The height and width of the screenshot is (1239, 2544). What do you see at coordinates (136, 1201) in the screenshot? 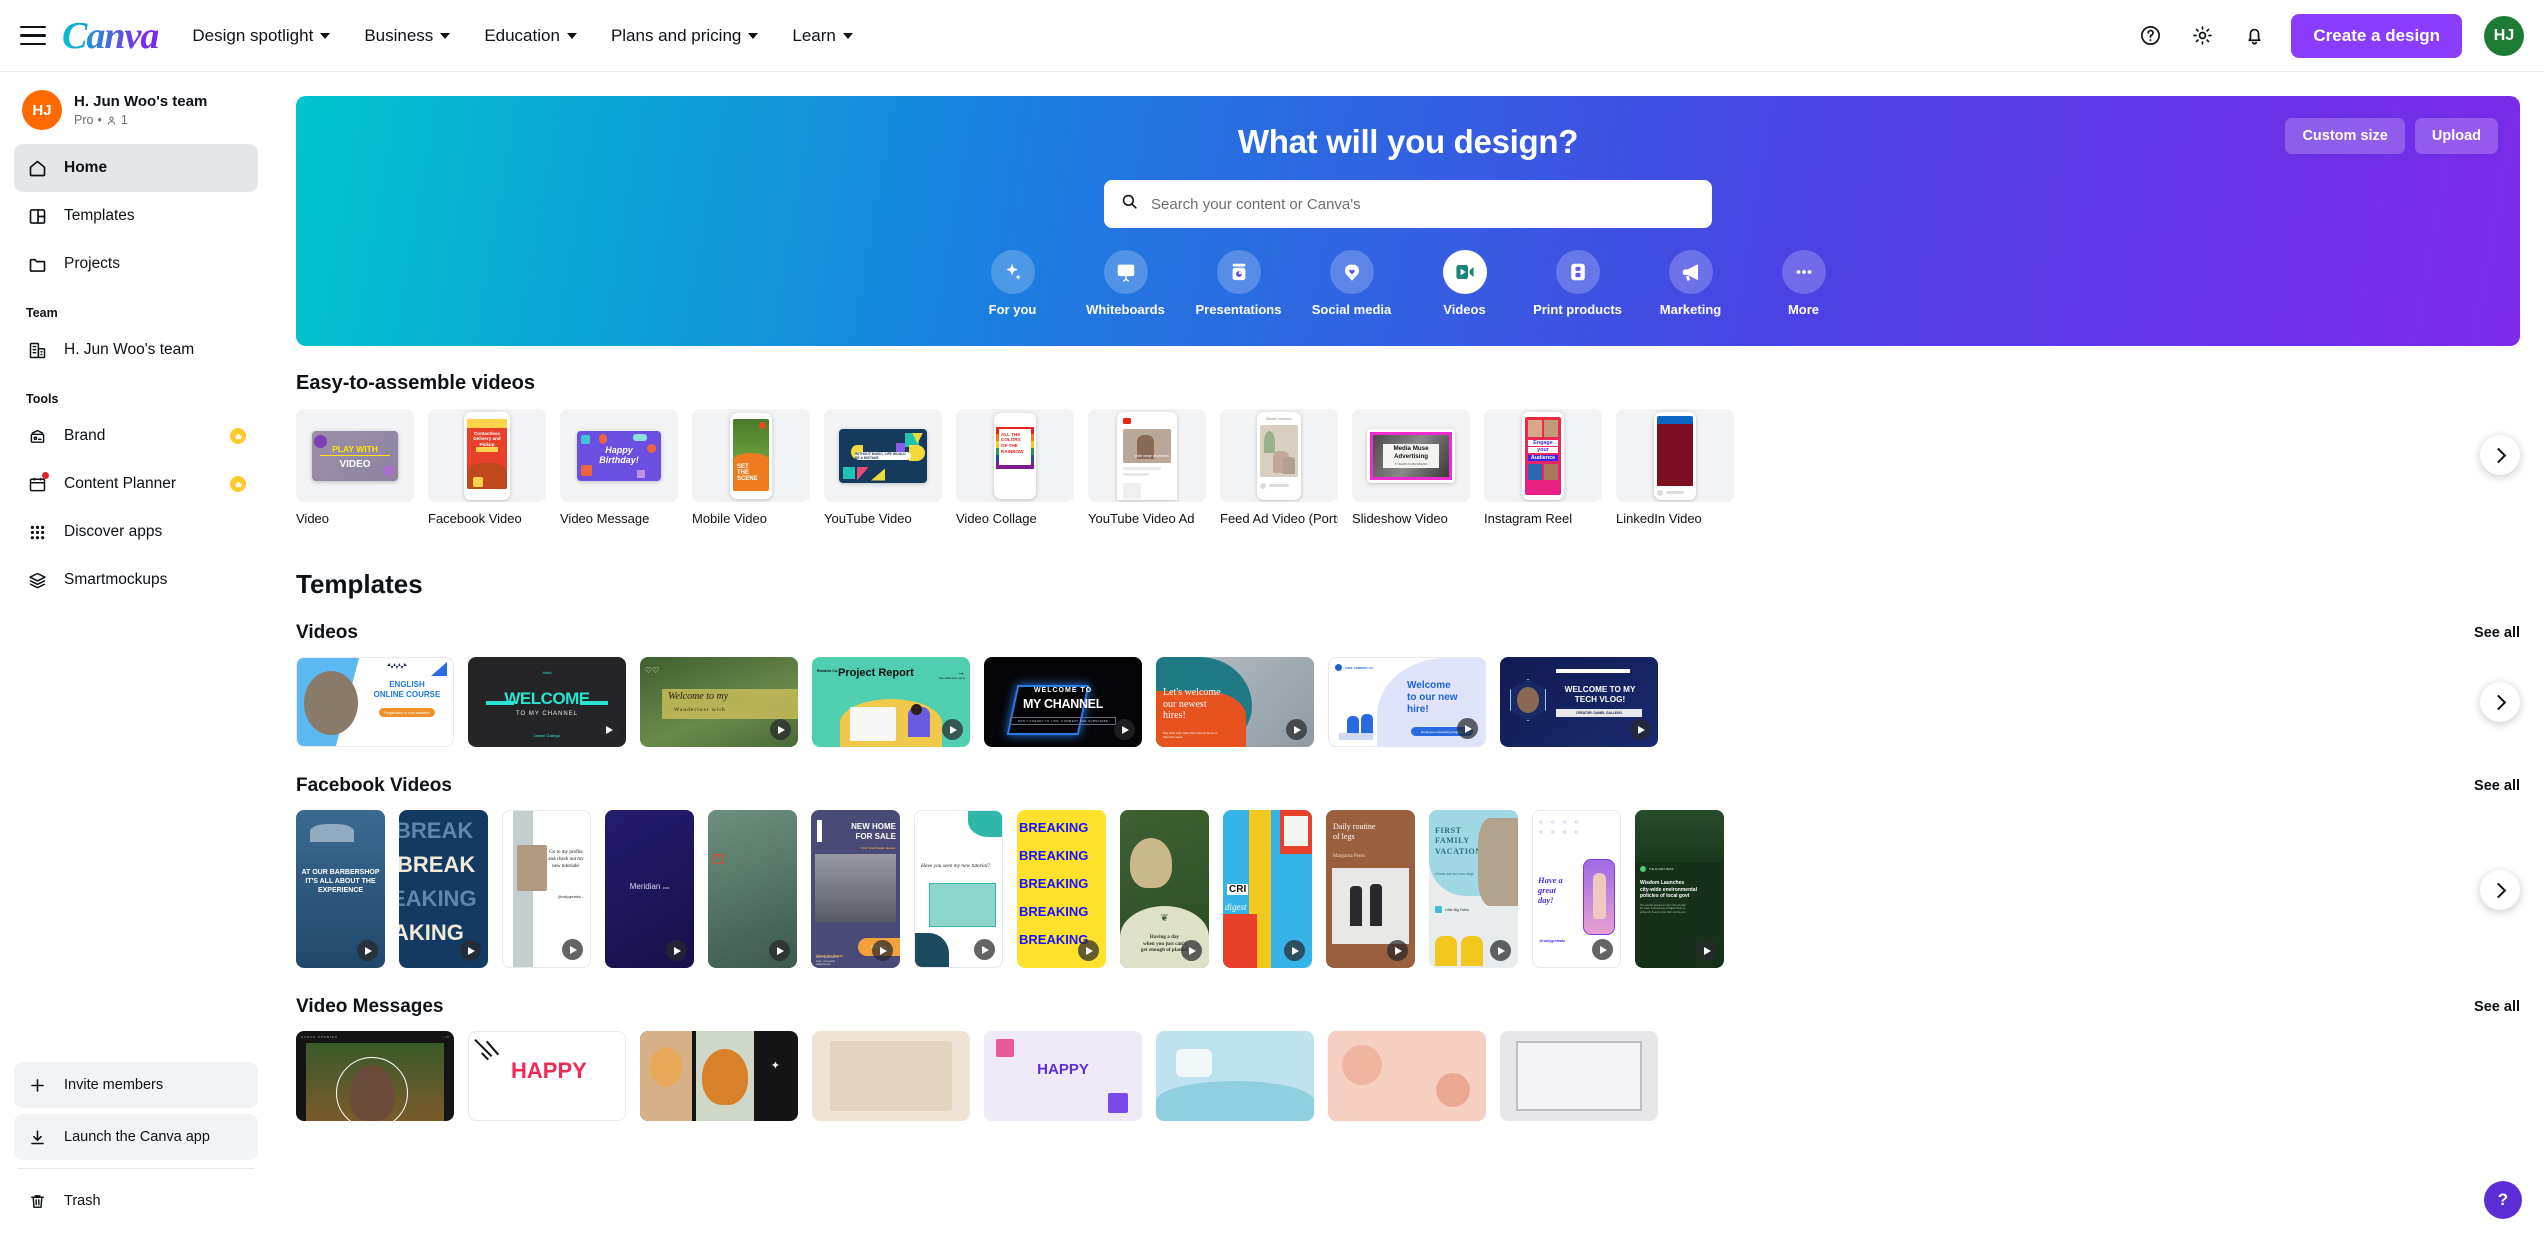
I see `sidebar-item-trash: Trash` at bounding box center [136, 1201].